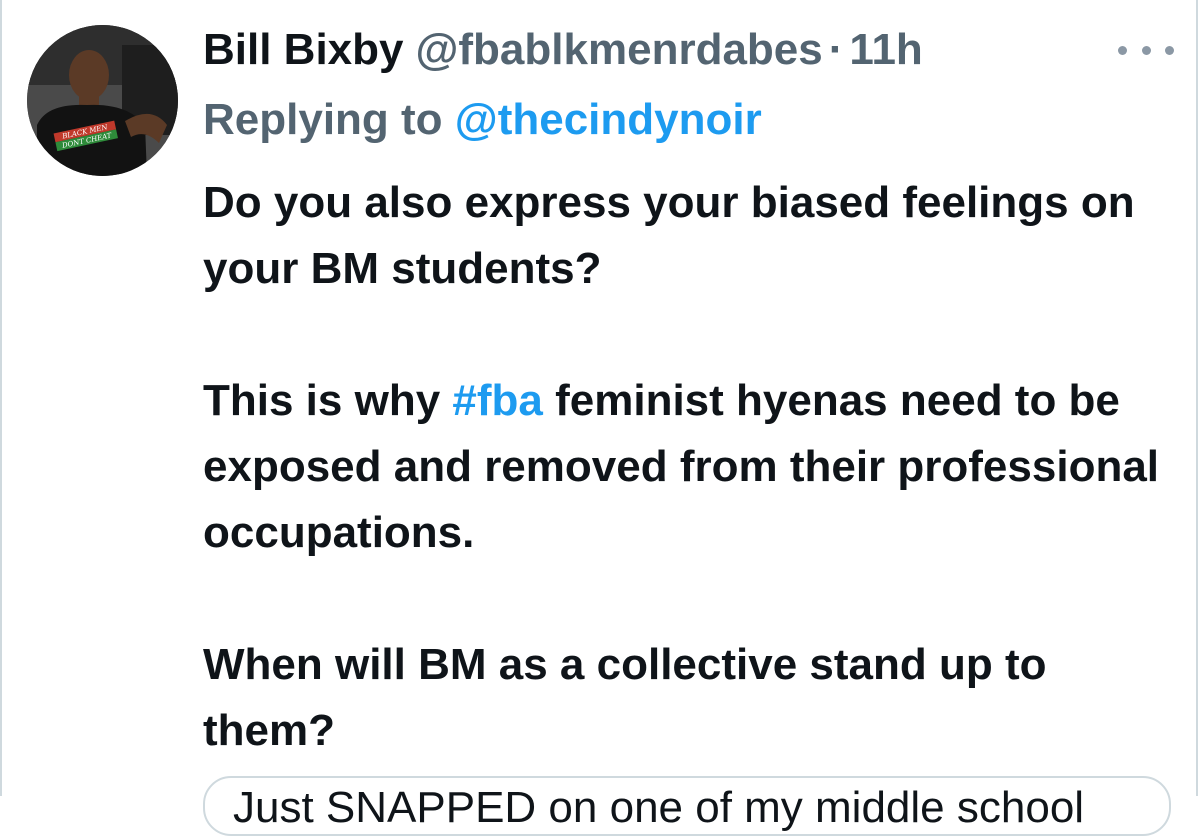  I want to click on replying-to: Replying to @thecindynoir, so click(482, 120).